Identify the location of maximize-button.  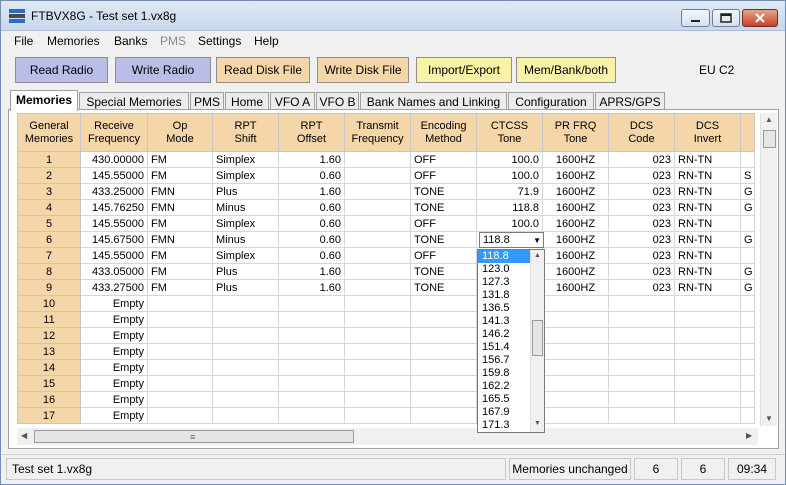
(726, 18).